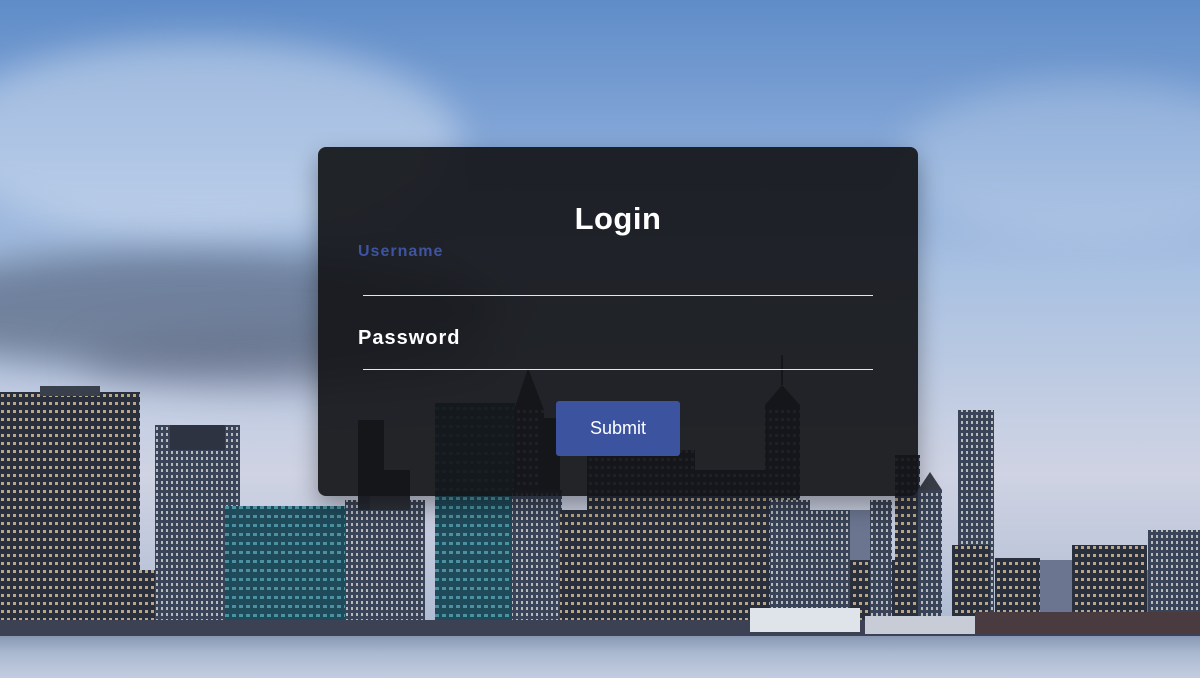  What do you see at coordinates (618, 357) in the screenshot?
I see `password-input` at bounding box center [618, 357].